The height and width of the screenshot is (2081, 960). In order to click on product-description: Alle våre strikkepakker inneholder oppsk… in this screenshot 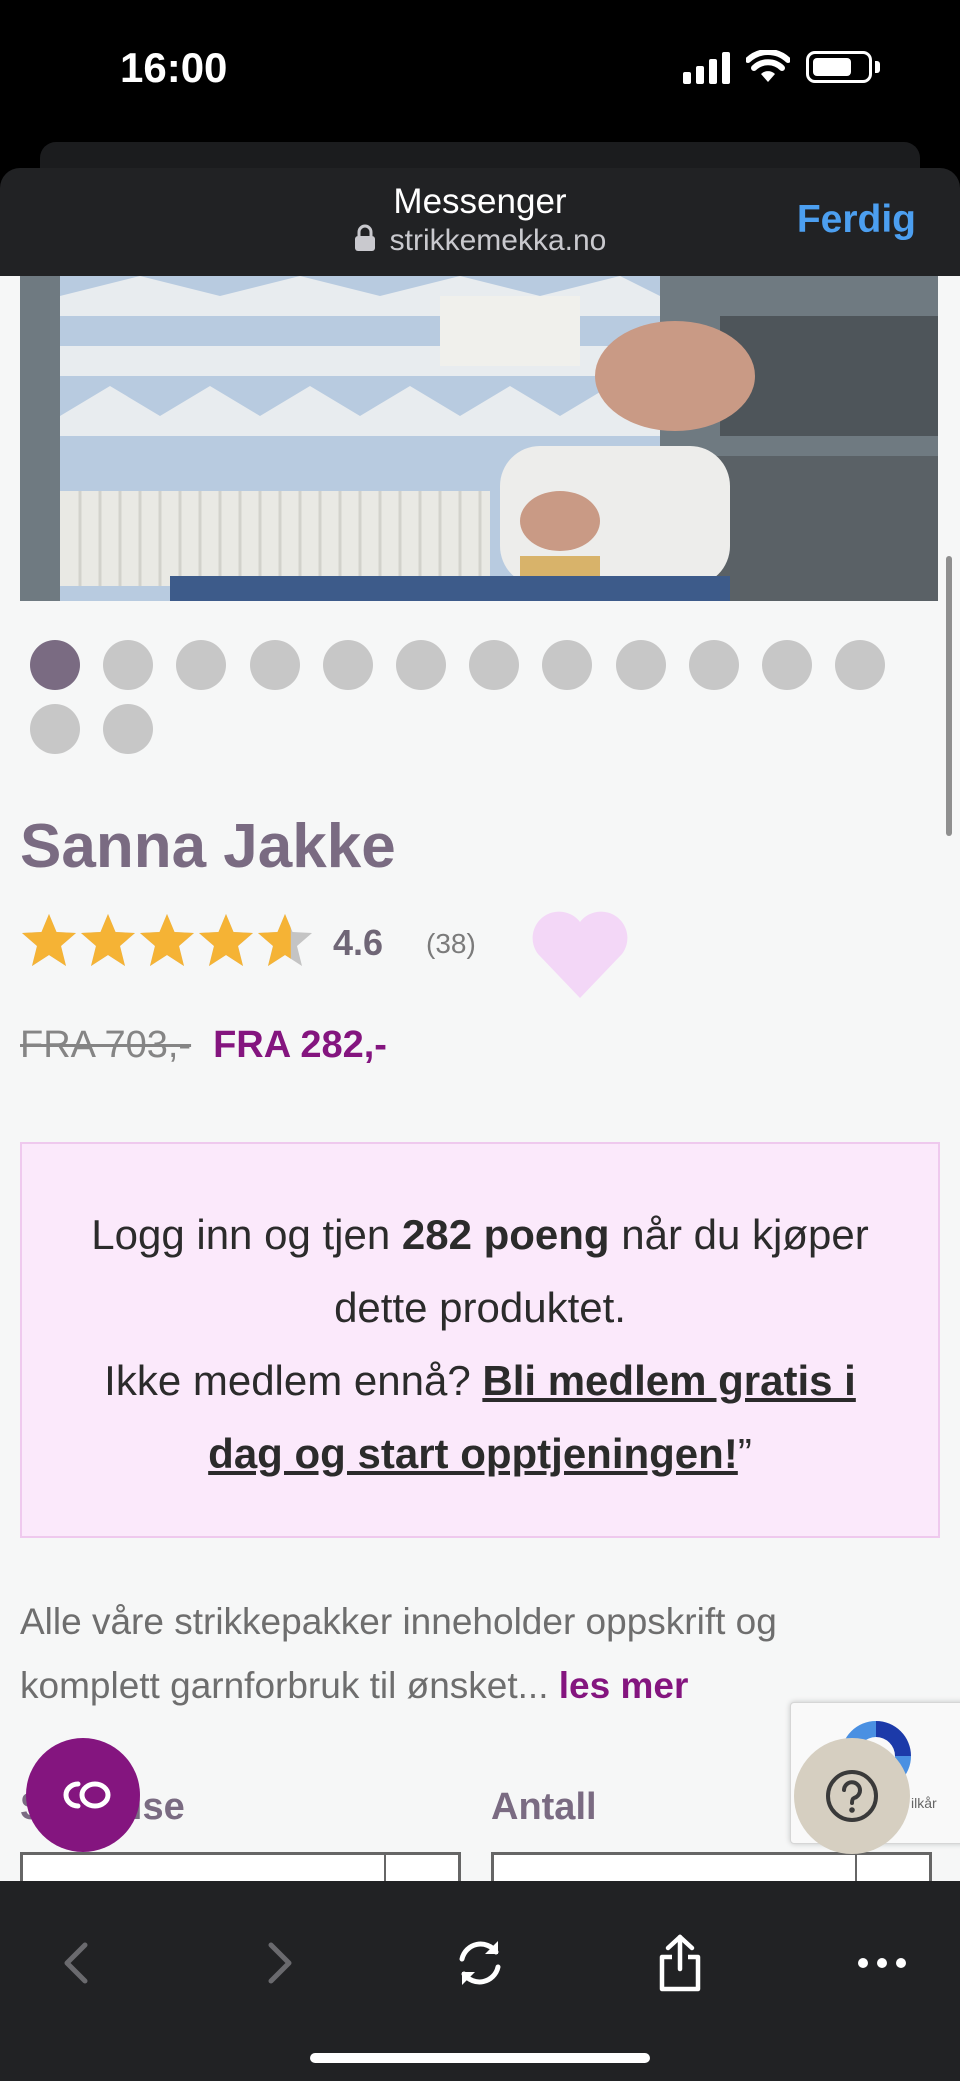, I will do `click(470, 1654)`.